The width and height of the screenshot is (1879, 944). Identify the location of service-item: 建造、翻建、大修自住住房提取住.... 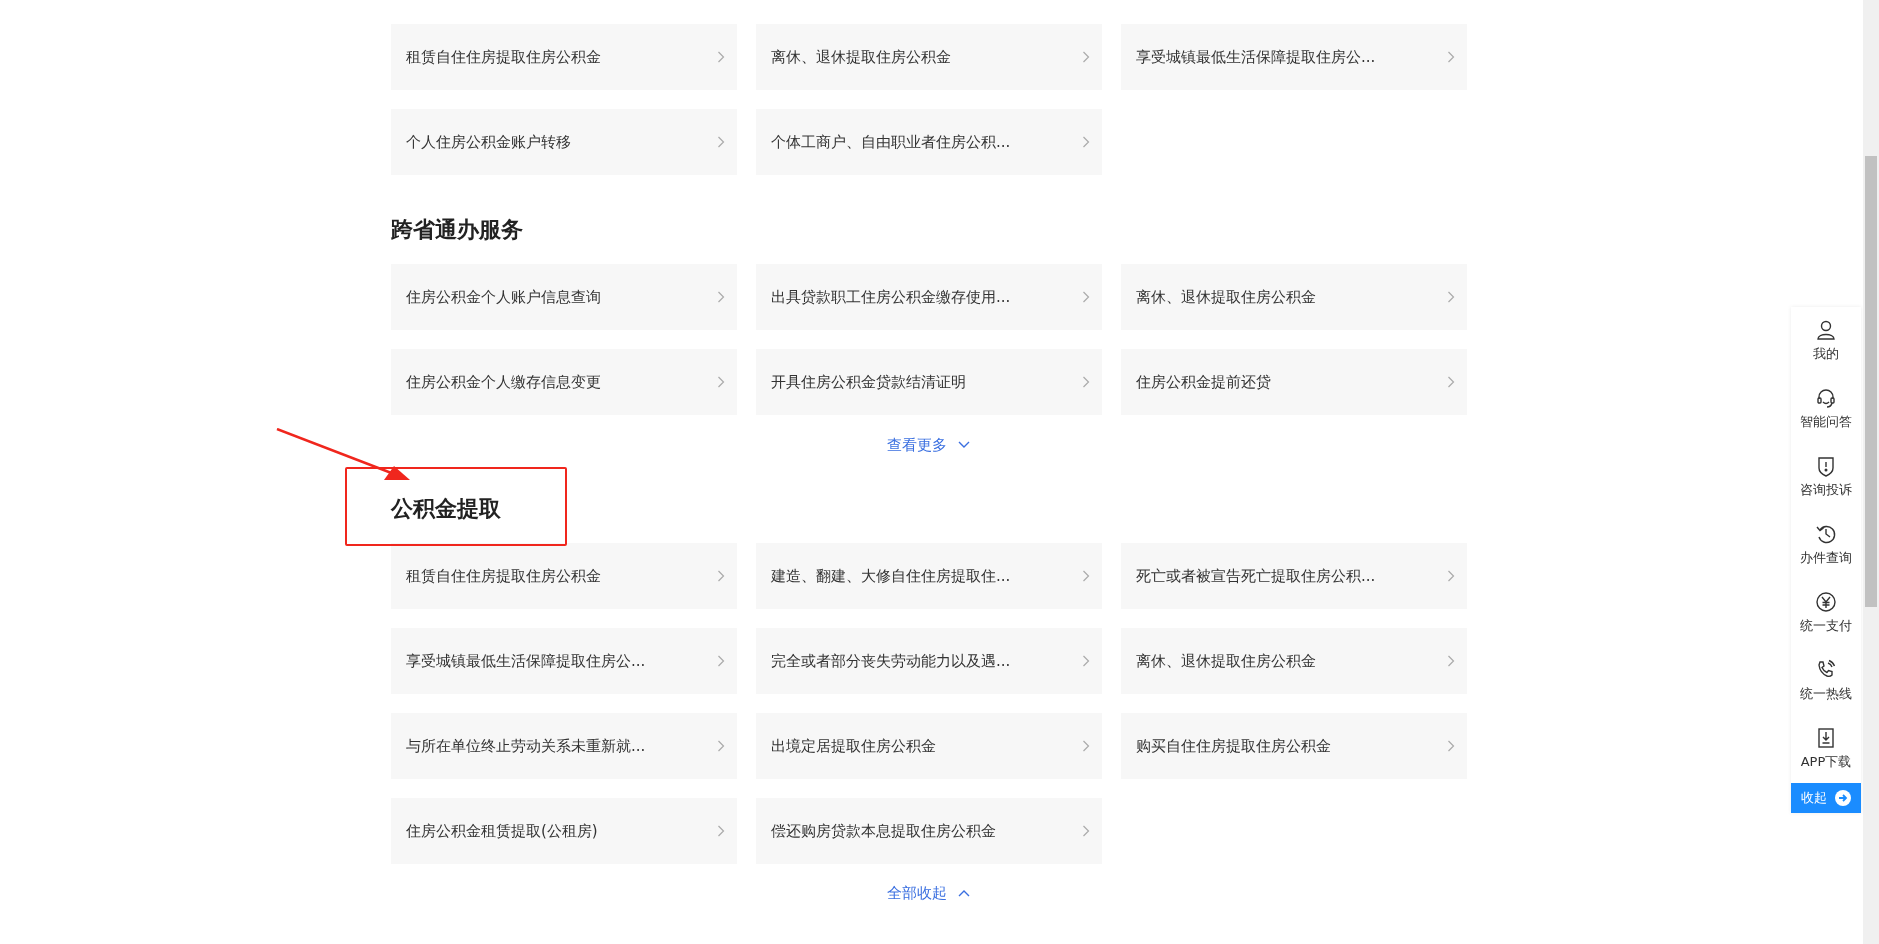
(929, 576).